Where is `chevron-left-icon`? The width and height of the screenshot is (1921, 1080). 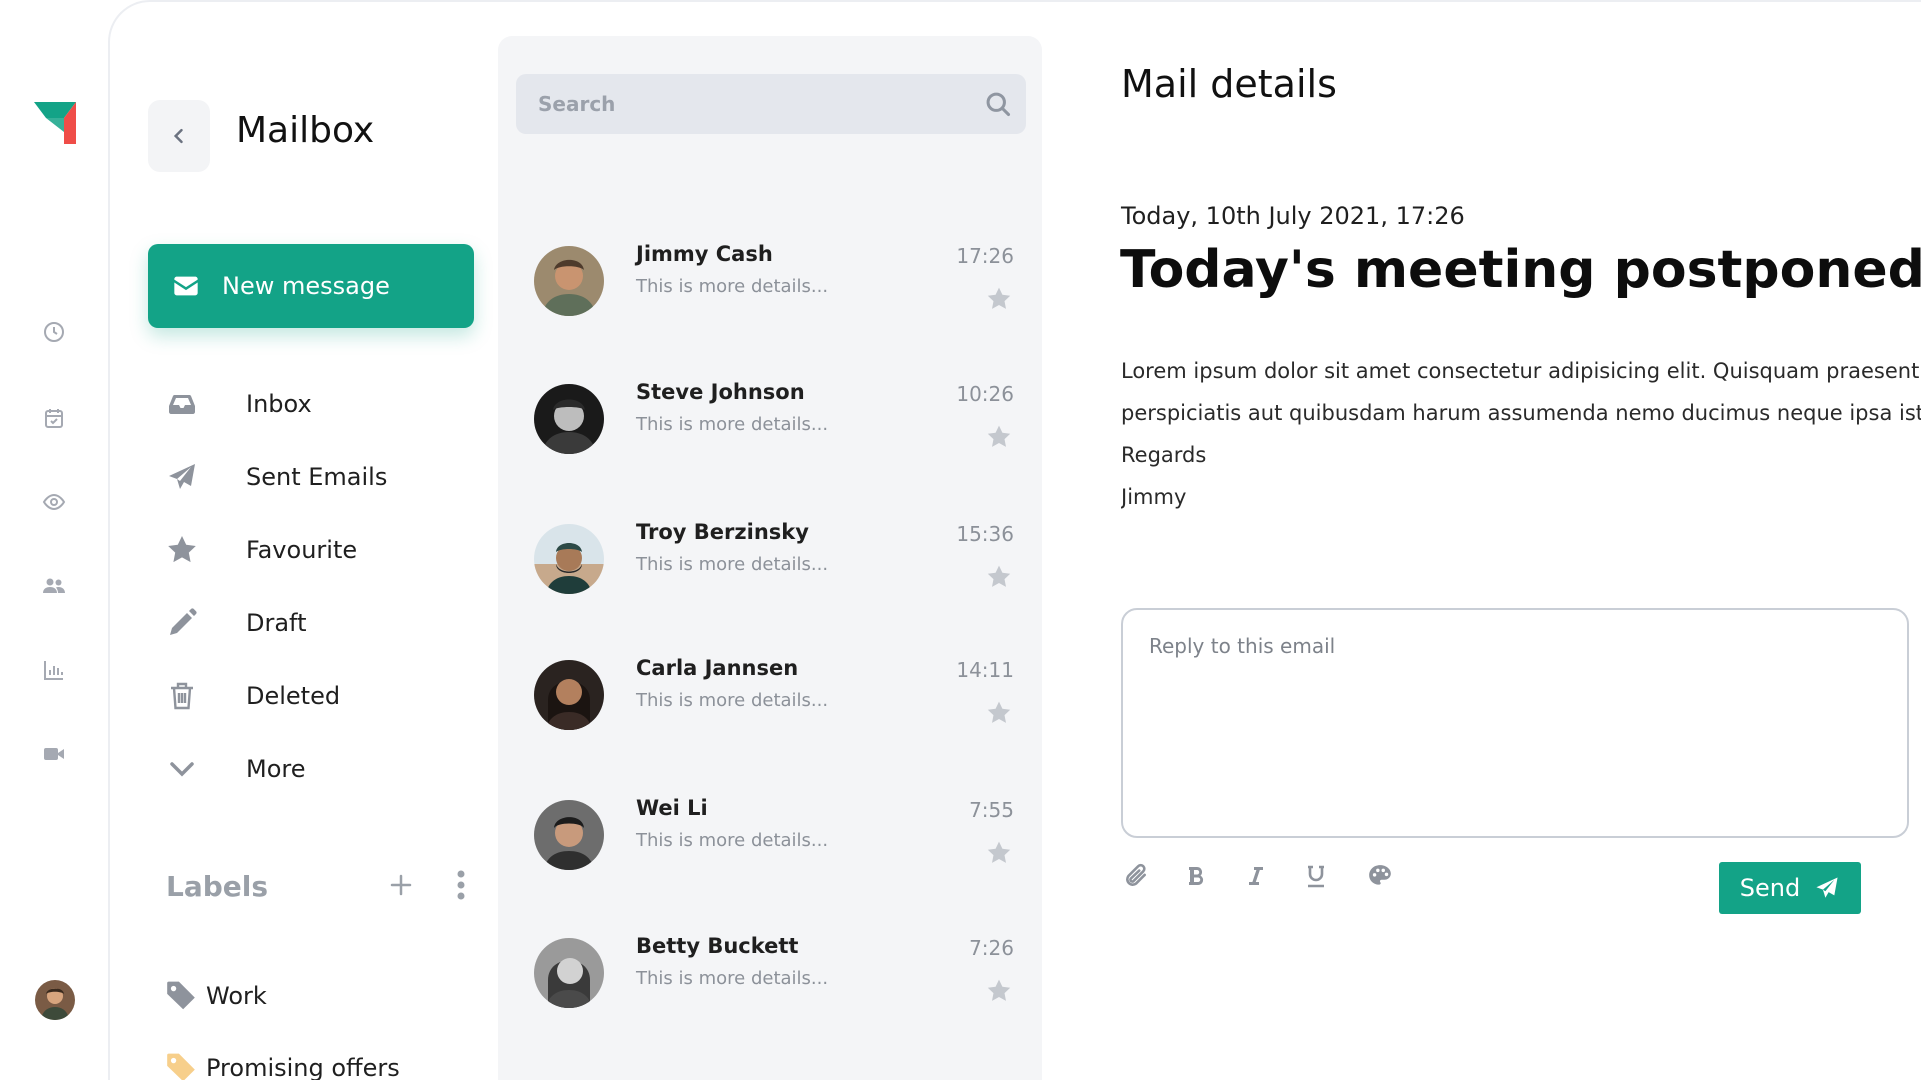 chevron-left-icon is located at coordinates (178, 136).